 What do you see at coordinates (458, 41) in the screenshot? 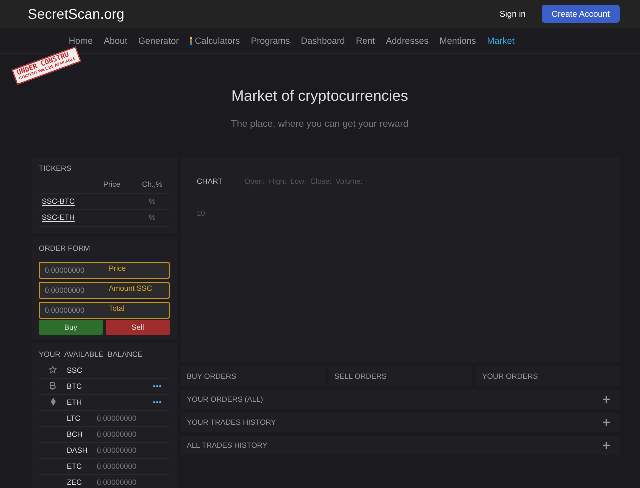
I see `nav-link: Mentions` at bounding box center [458, 41].